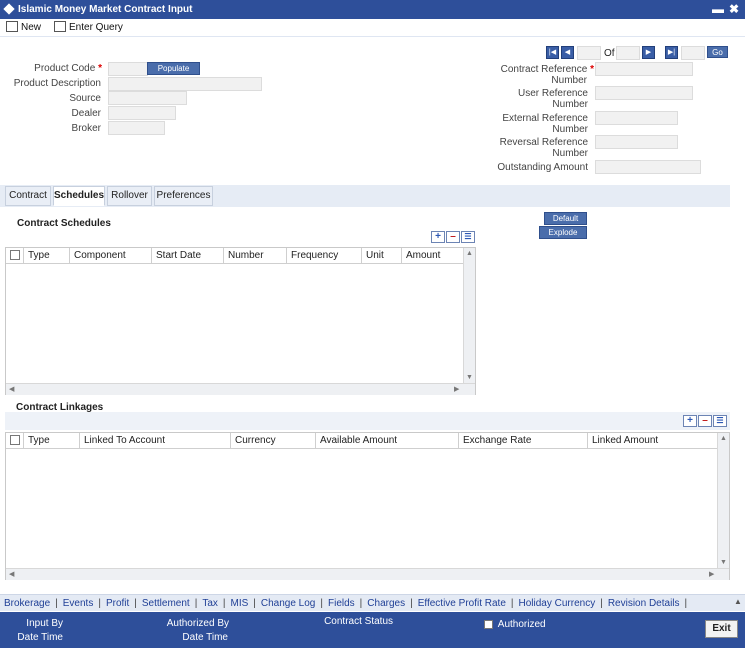  Describe the element at coordinates (644, 93) in the screenshot. I see `user-reference-input` at that location.